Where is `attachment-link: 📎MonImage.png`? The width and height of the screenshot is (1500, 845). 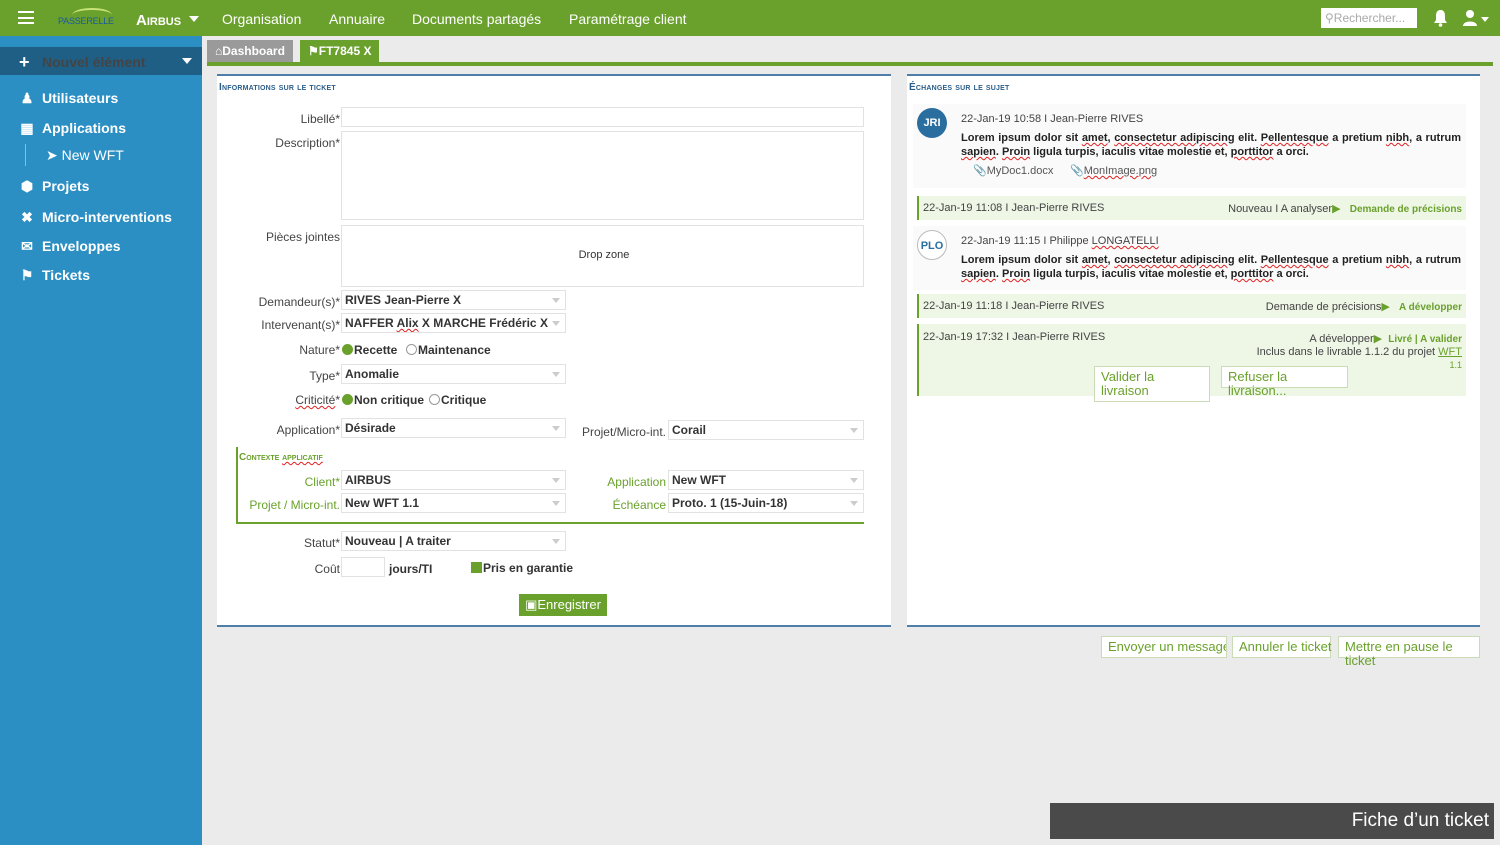 attachment-link: 📎MonImage.png is located at coordinates (1113, 170).